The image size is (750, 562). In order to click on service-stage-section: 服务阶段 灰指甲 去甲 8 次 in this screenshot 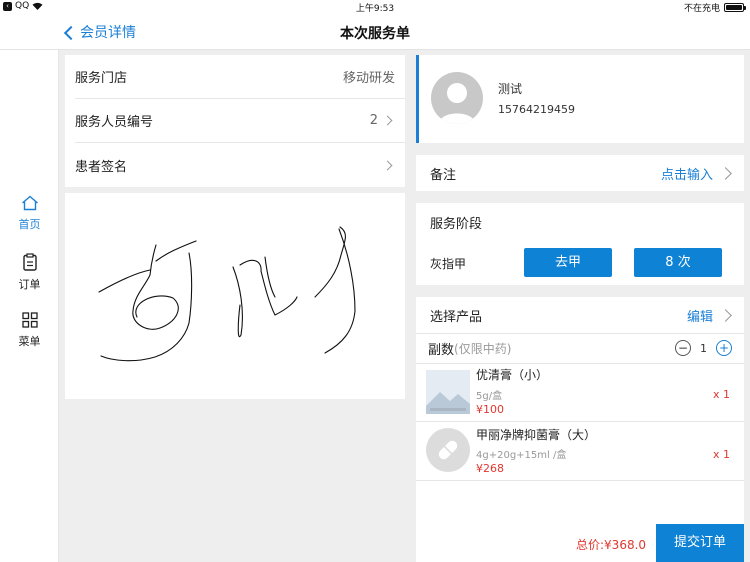, I will do `click(580, 244)`.